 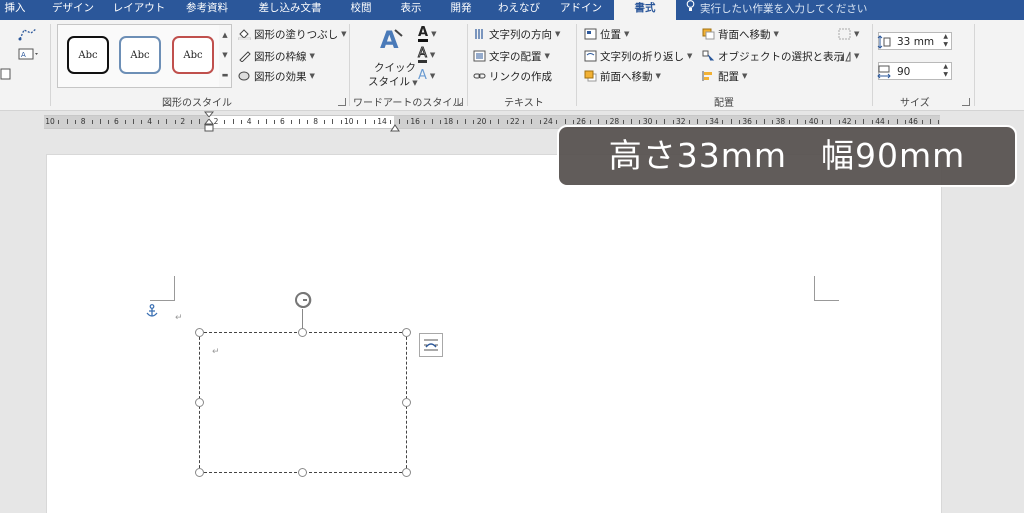 What do you see at coordinates (426, 54) in the screenshot?
I see `text-outline-button: A ▼` at bounding box center [426, 54].